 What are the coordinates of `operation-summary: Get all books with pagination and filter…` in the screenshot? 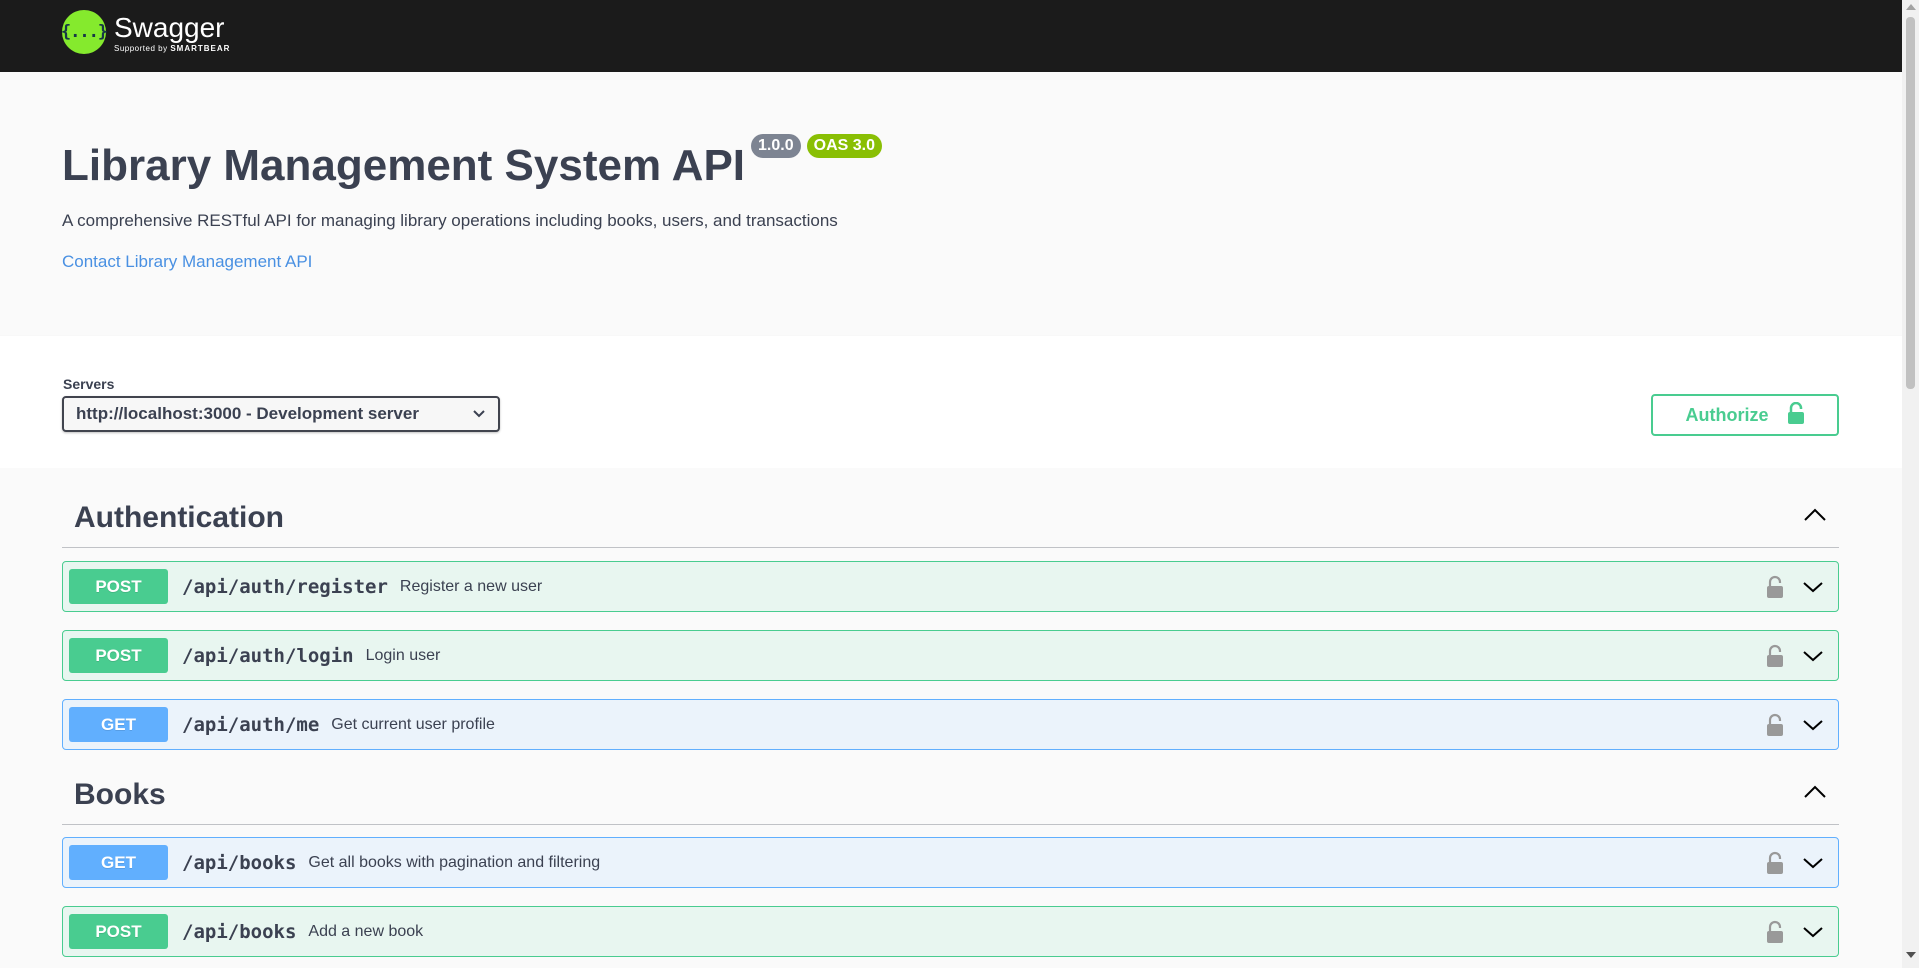 It's located at (454, 862).